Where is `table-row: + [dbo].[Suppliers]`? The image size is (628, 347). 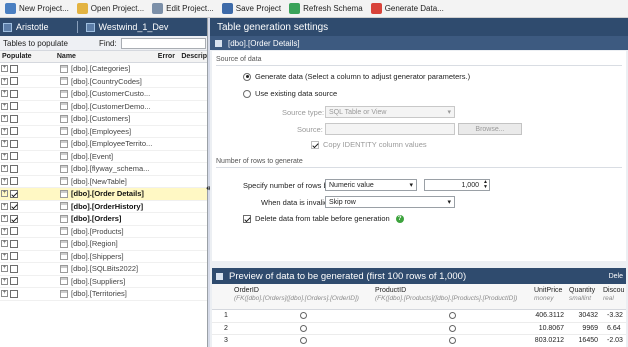
table-row: + [dbo].[Suppliers] is located at coordinates (103, 282).